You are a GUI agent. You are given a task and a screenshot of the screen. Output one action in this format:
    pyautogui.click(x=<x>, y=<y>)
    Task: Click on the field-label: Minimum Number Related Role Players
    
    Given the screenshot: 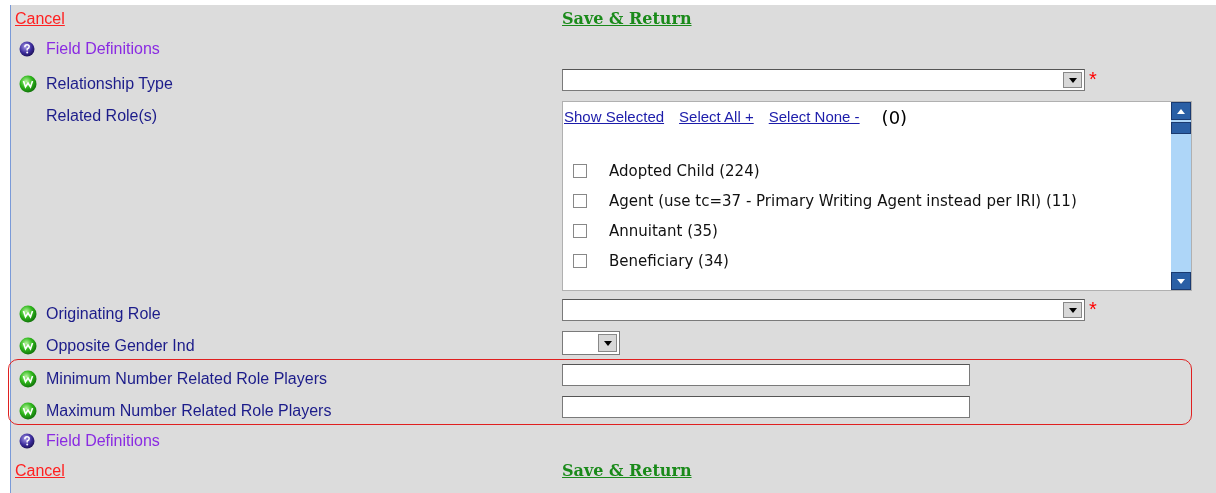 What is the action you would take?
    pyautogui.click(x=186, y=379)
    